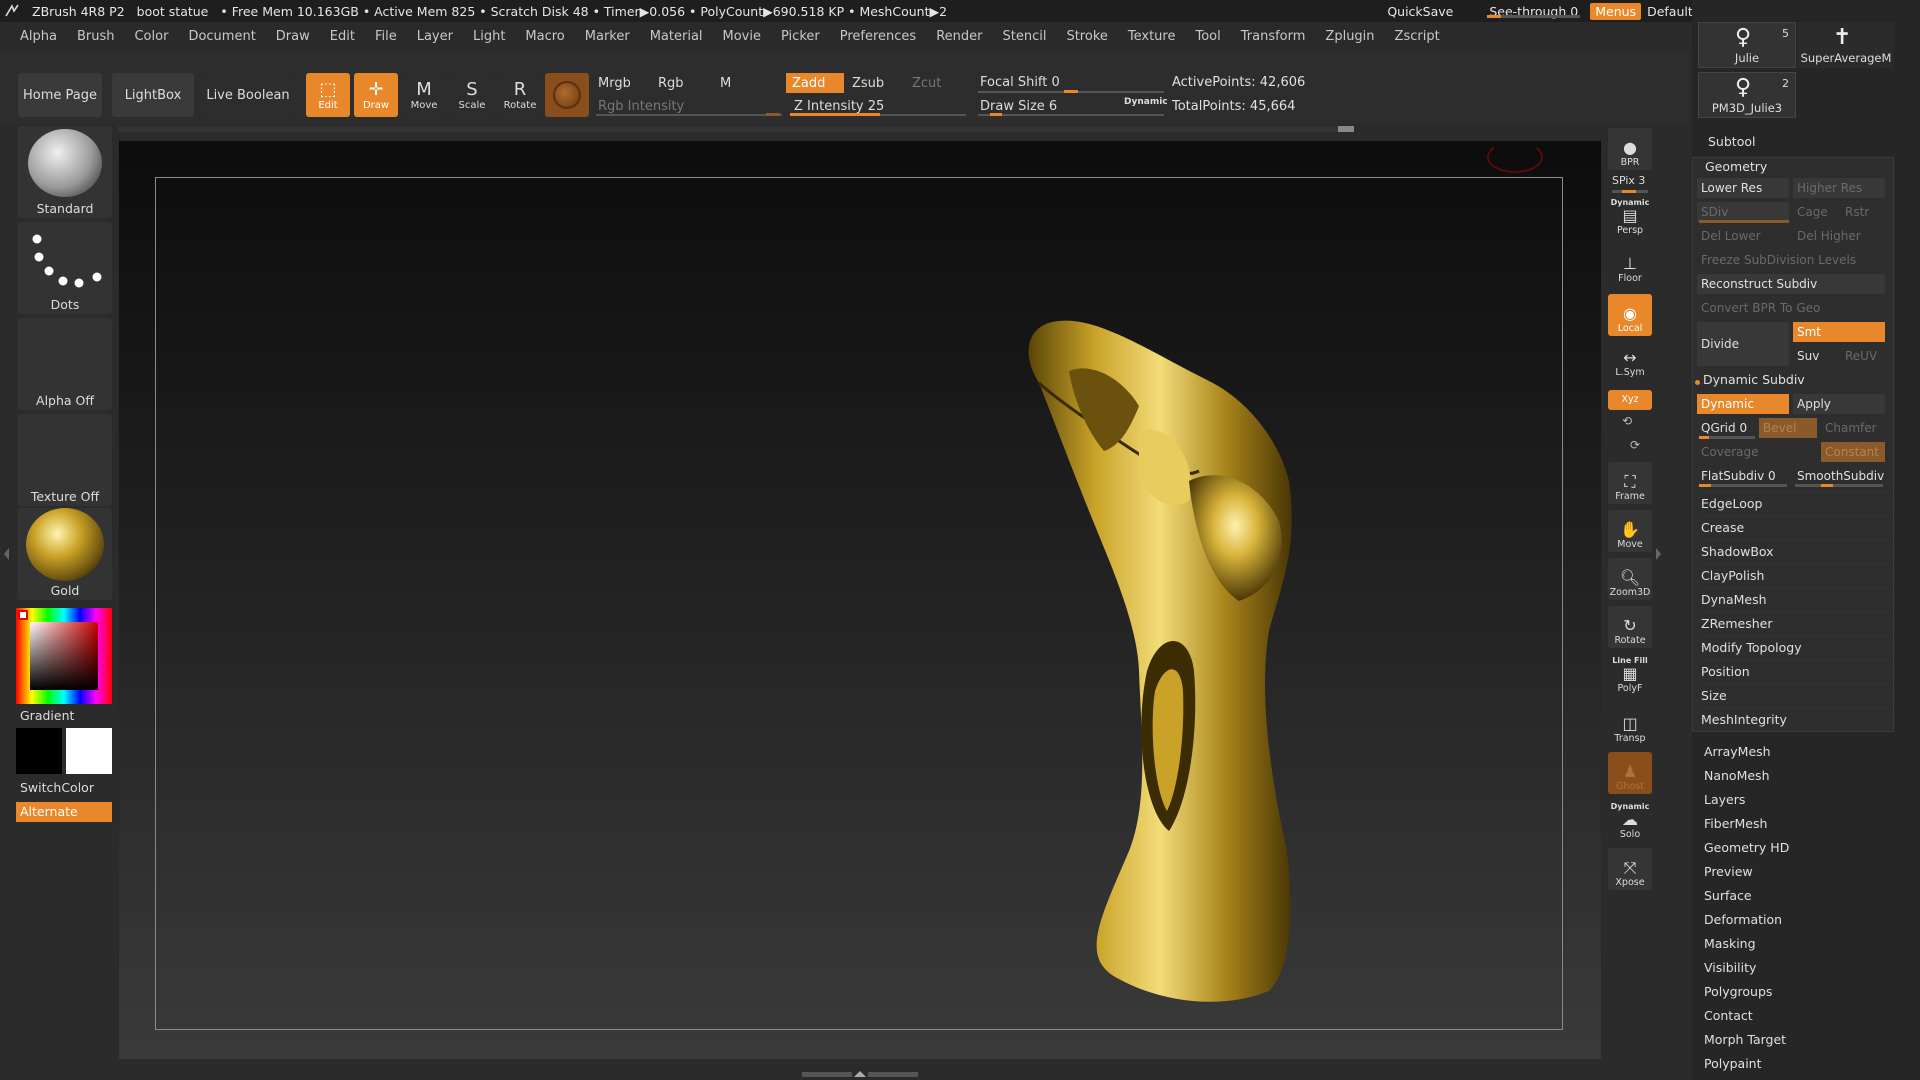 This screenshot has width=1920, height=1080. Describe the element at coordinates (567, 95) in the screenshot. I see `color-material-swatch` at that location.